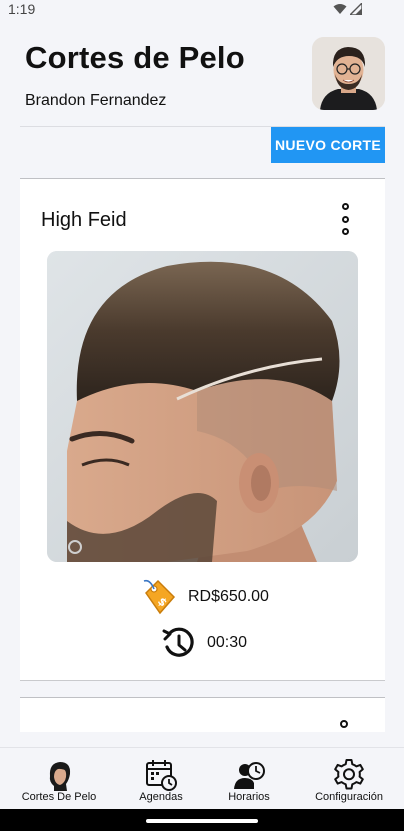 This screenshot has height=831, width=404. Describe the element at coordinates (349, 797) in the screenshot. I see `nav-label: Configuración` at that location.